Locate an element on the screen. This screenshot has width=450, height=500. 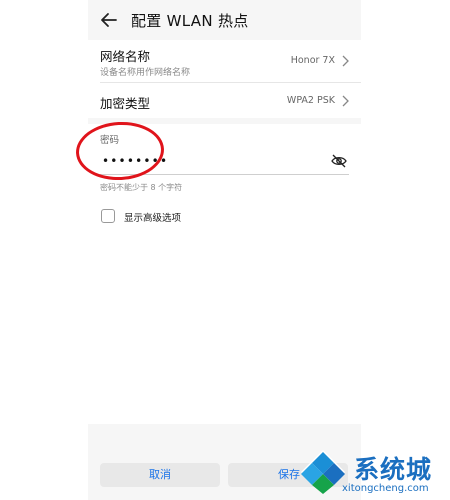
eye-off-icon is located at coordinates (339, 161).